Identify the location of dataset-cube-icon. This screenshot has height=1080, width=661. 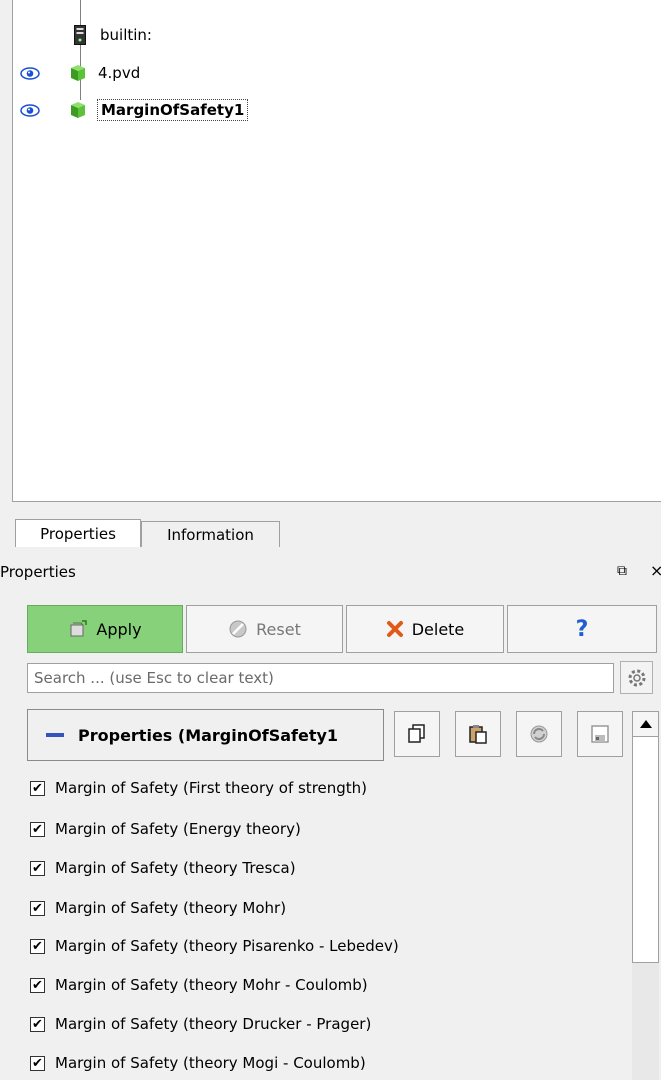
(78, 73).